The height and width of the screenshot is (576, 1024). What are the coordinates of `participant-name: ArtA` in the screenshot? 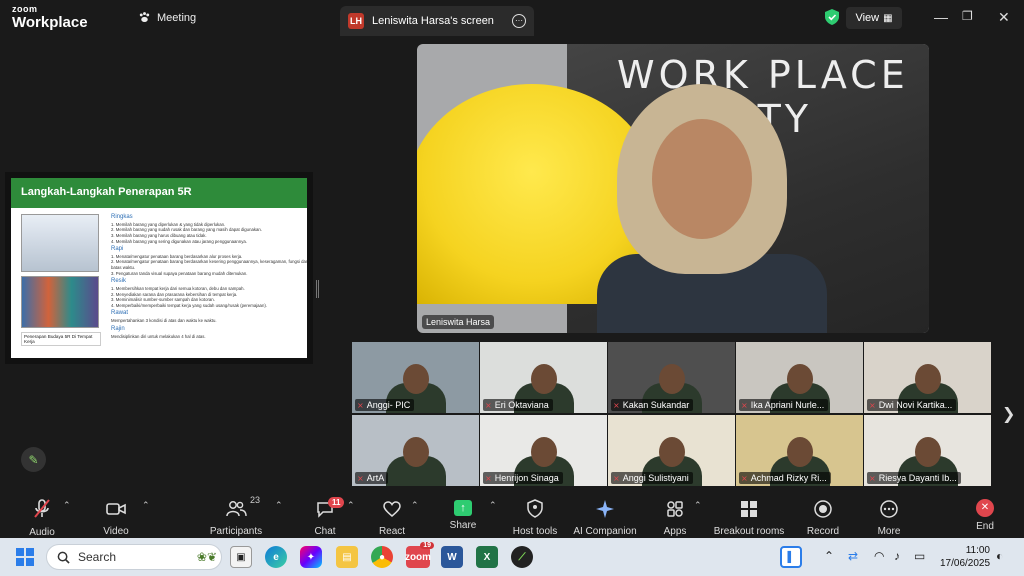 It's located at (375, 478).